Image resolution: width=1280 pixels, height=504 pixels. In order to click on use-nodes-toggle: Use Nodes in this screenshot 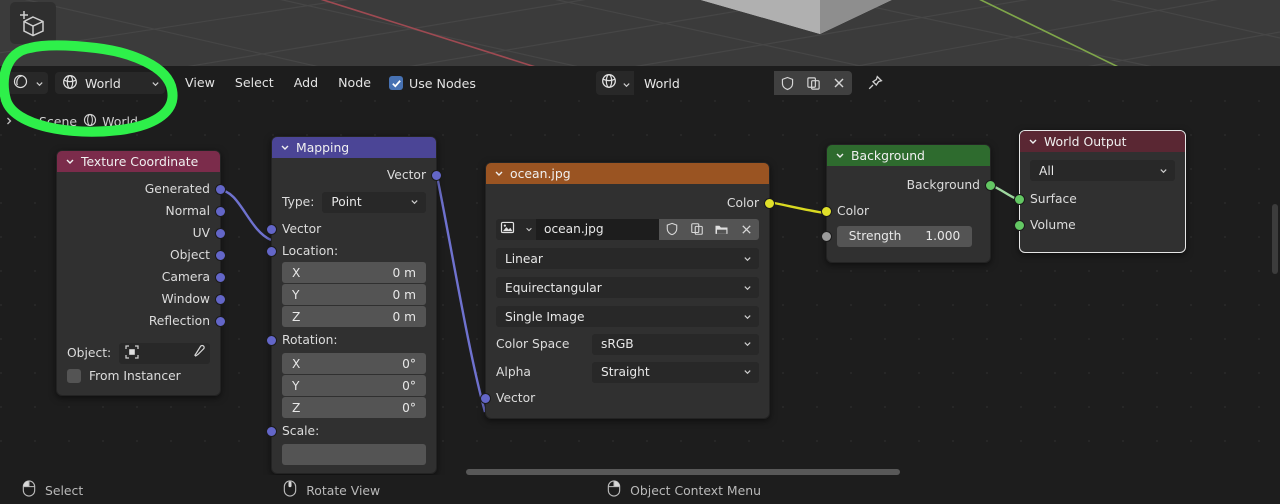, I will do `click(432, 83)`.